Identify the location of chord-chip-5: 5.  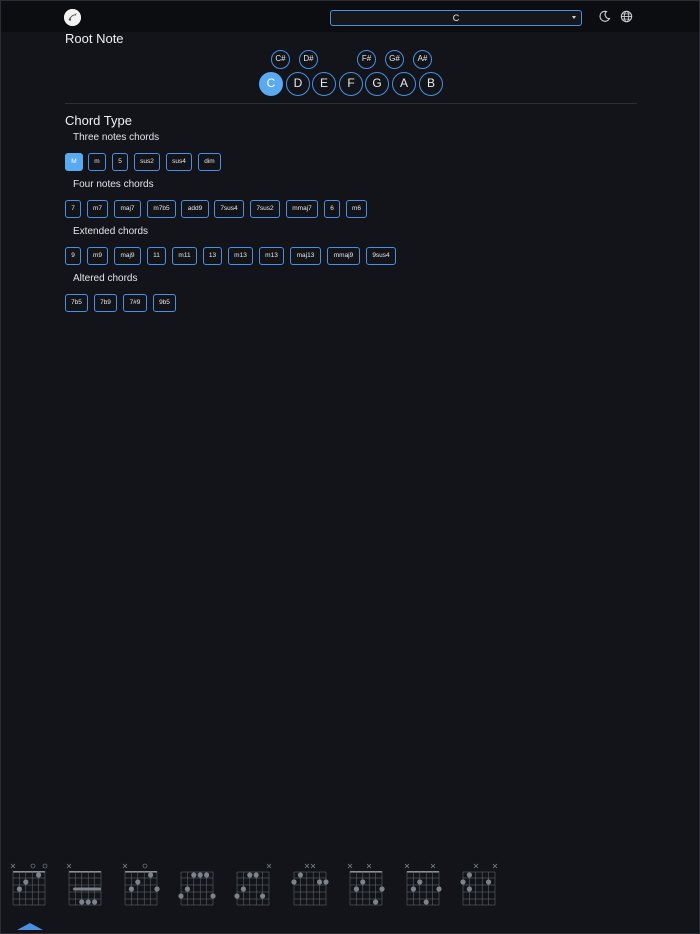
(120, 162).